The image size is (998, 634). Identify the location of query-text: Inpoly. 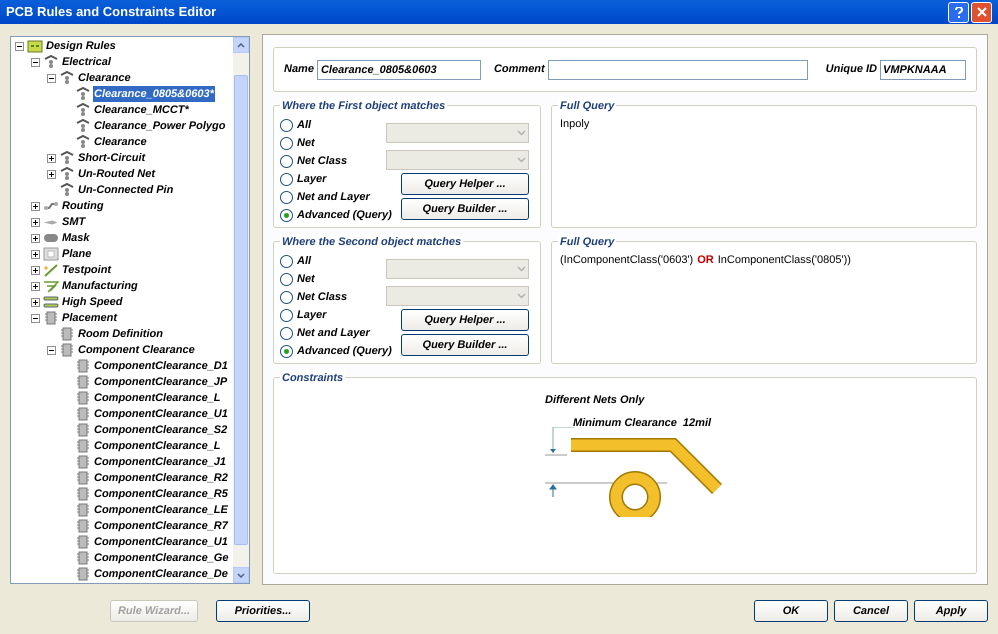
(575, 124).